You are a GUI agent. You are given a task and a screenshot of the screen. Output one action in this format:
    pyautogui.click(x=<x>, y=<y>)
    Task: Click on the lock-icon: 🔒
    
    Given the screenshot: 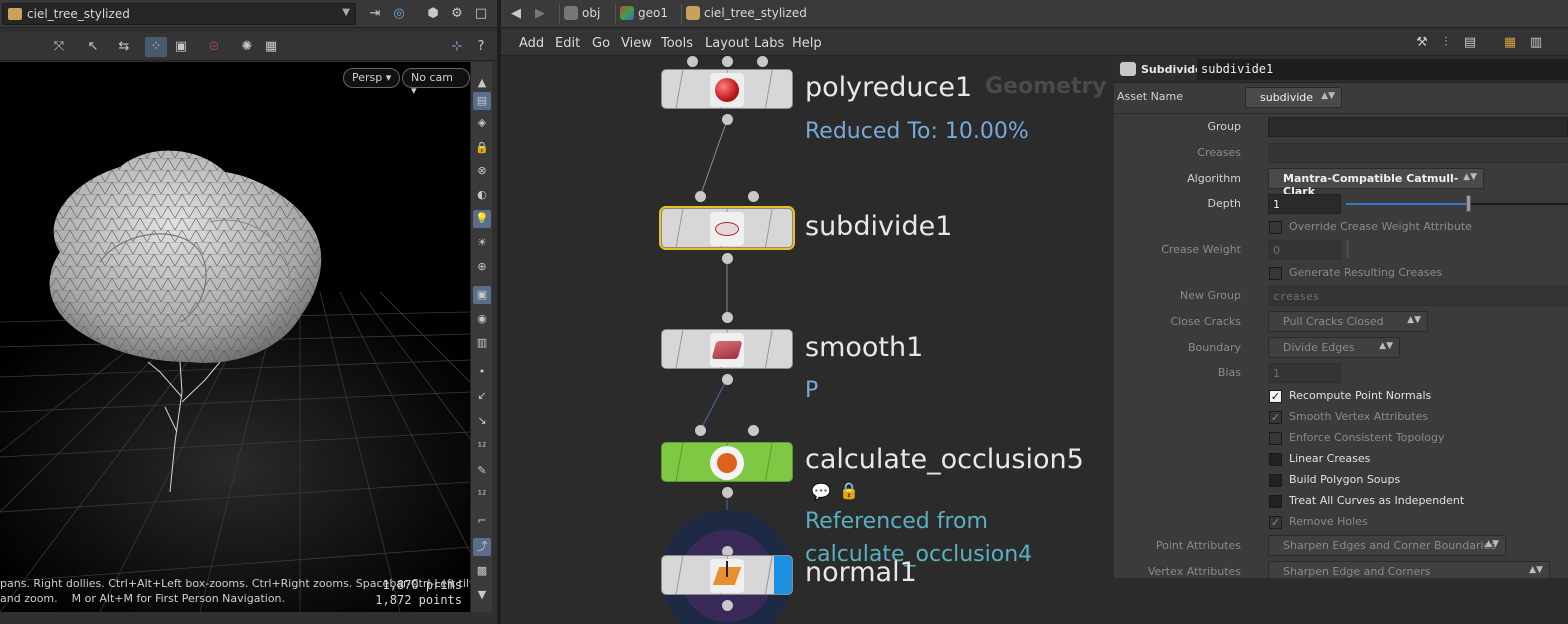 What is the action you would take?
    pyautogui.click(x=482, y=148)
    